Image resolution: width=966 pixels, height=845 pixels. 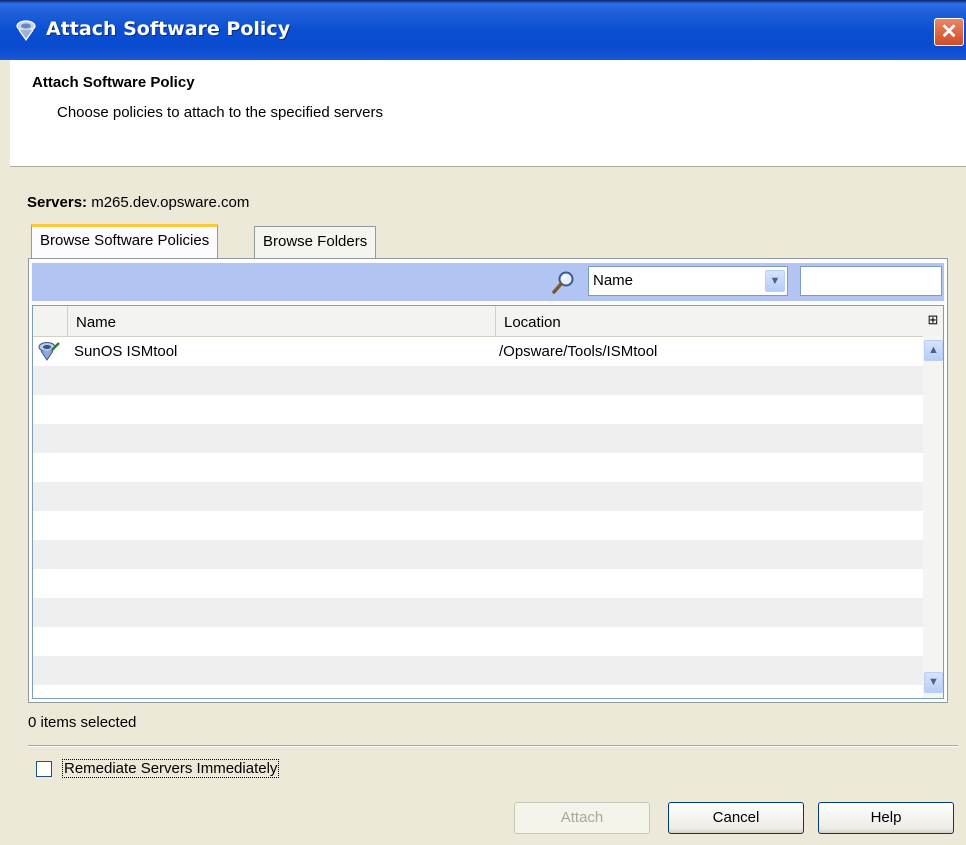 I want to click on header-title: Attach Software Policy, so click(x=113, y=82).